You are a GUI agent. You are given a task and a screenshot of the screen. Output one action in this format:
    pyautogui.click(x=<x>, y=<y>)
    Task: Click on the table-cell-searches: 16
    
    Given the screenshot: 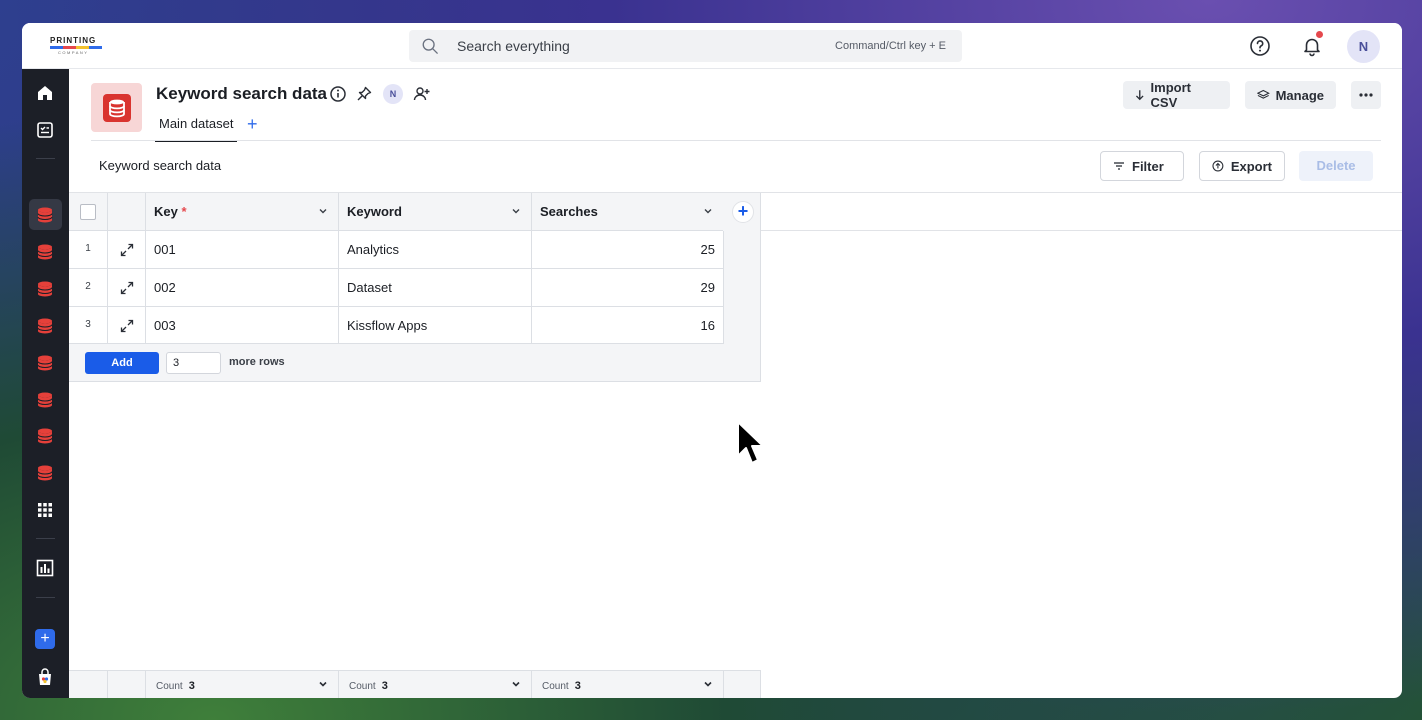 What is the action you would take?
    pyautogui.click(x=628, y=325)
    